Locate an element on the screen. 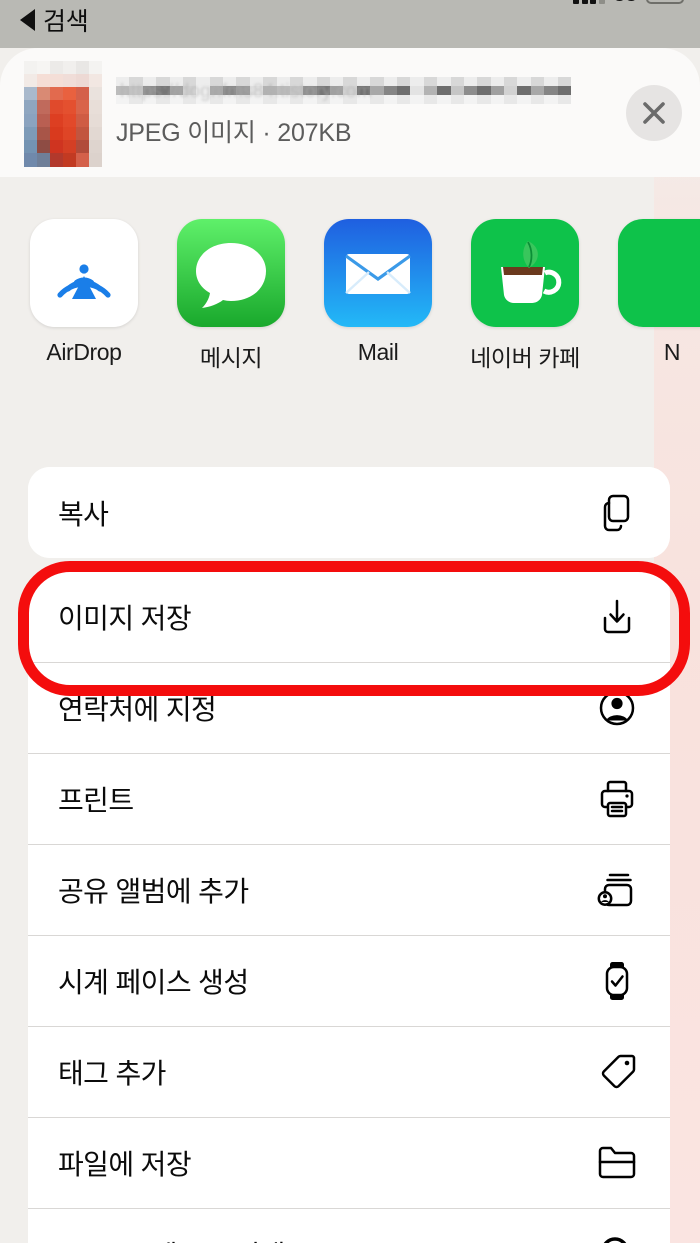 Image resolution: width=700 pixels, height=1243 pixels. action-row: 복사 is located at coordinates (349, 512).